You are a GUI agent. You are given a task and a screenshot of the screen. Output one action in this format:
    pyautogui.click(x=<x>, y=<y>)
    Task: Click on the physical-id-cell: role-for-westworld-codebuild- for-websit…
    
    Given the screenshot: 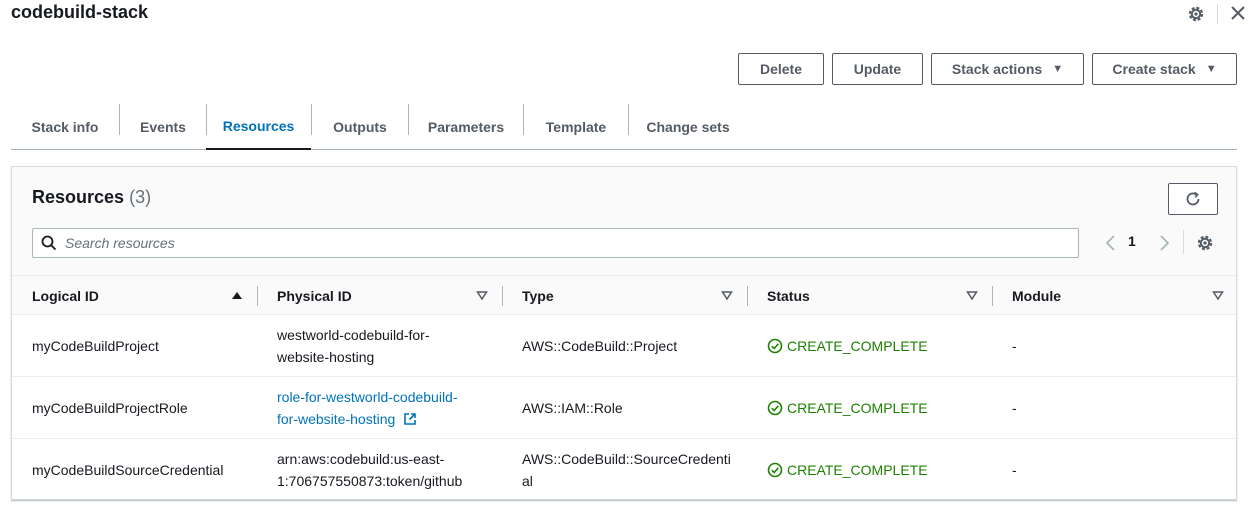 What is the action you would take?
    pyautogui.click(x=377, y=408)
    